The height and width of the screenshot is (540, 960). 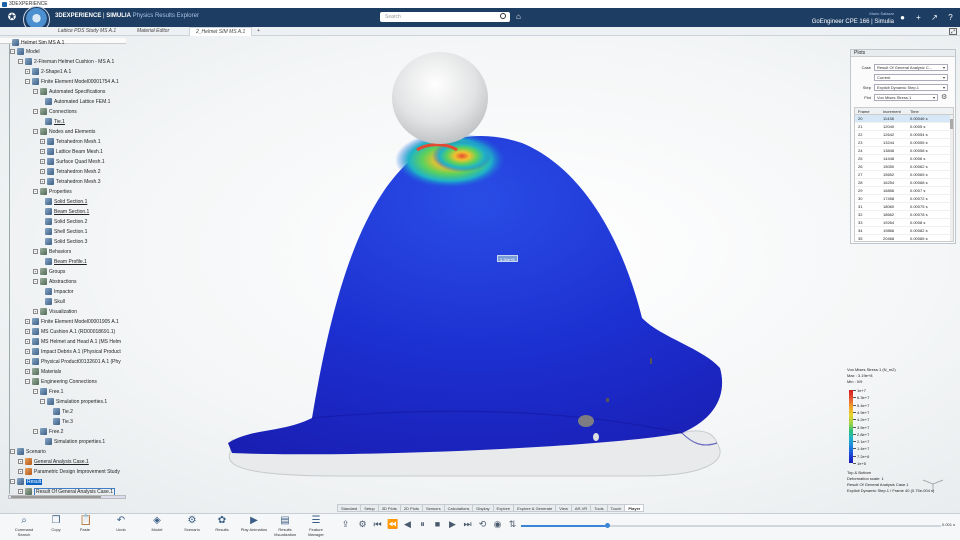 What do you see at coordinates (70, 182) in the screenshot?
I see `tree-node: + Tetrahedron Mesh.3` at bounding box center [70, 182].